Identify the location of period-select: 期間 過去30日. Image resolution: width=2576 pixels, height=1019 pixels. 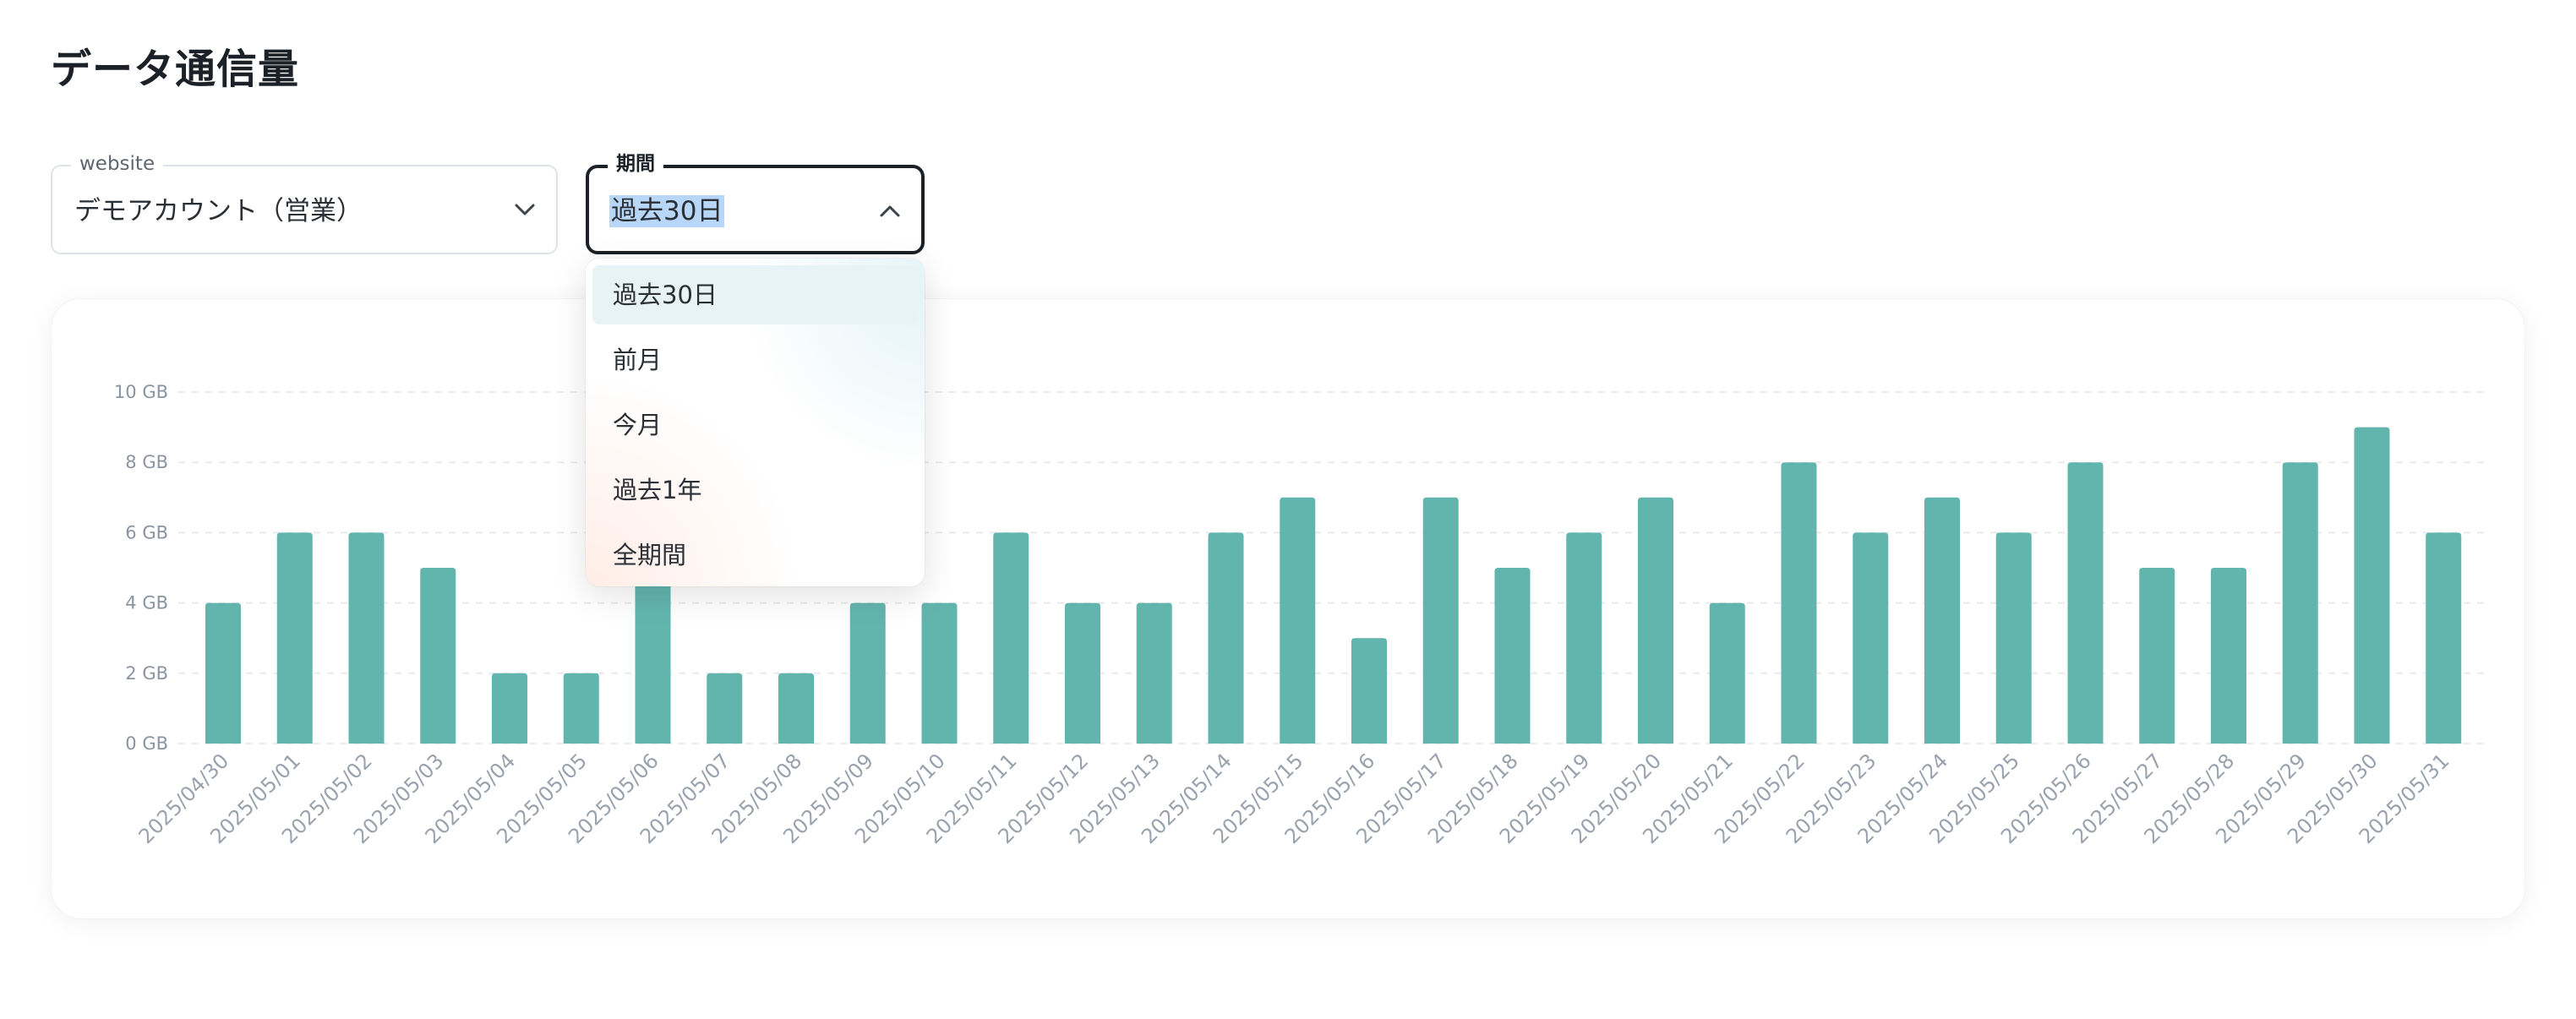
(755, 202).